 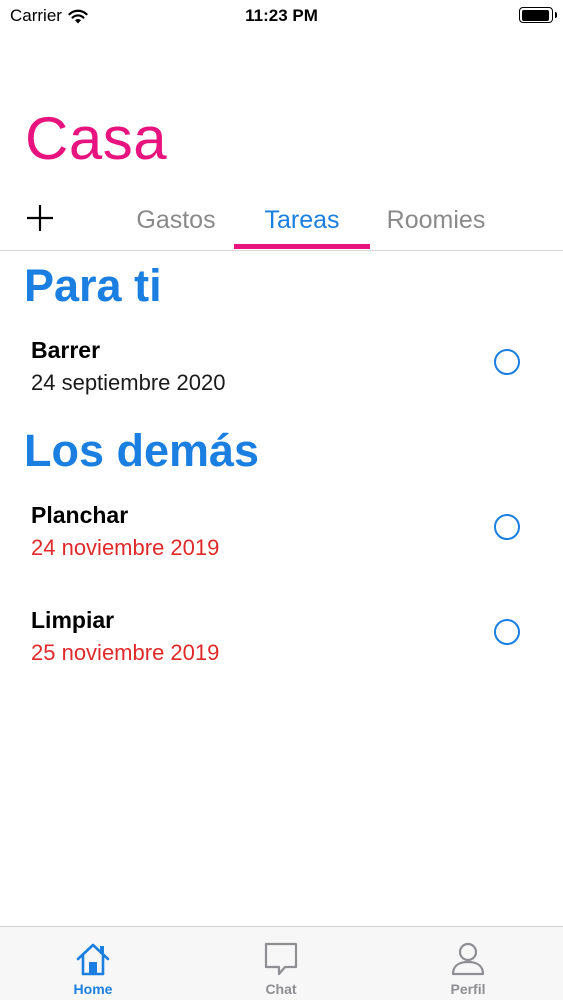 I want to click on task-date: 25 noviembre 2019, so click(x=125, y=652).